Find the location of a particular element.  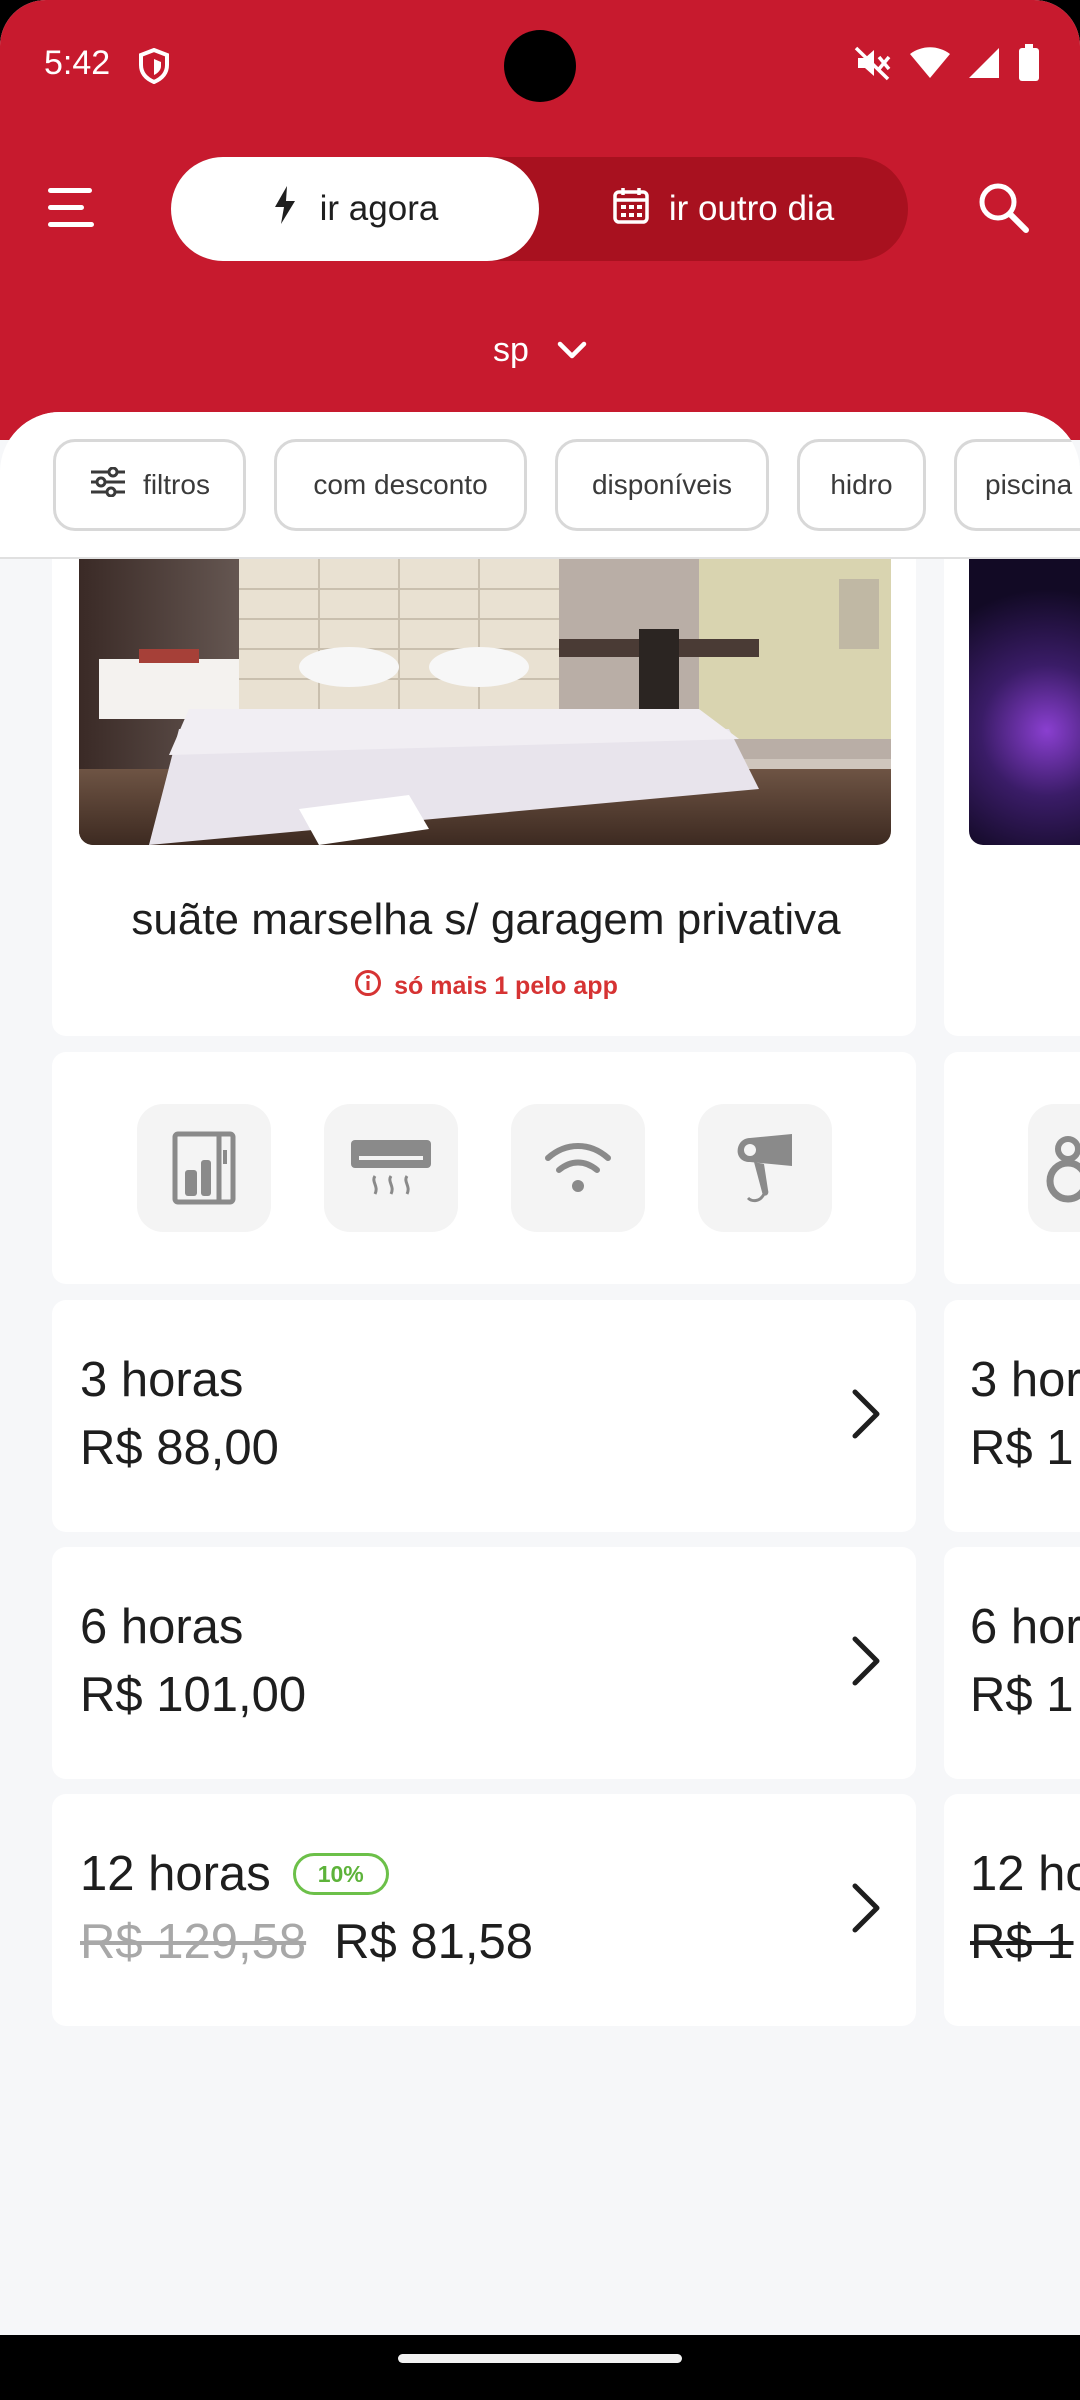

battery-icon is located at coordinates (1029, 65).